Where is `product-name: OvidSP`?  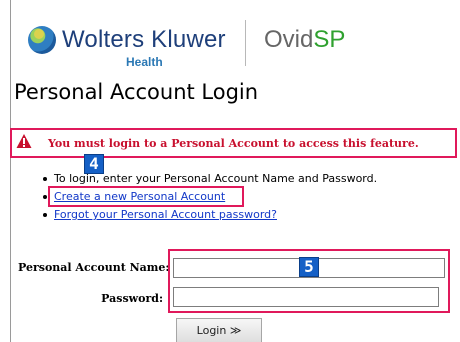
product-name: OvidSP is located at coordinates (304, 40).